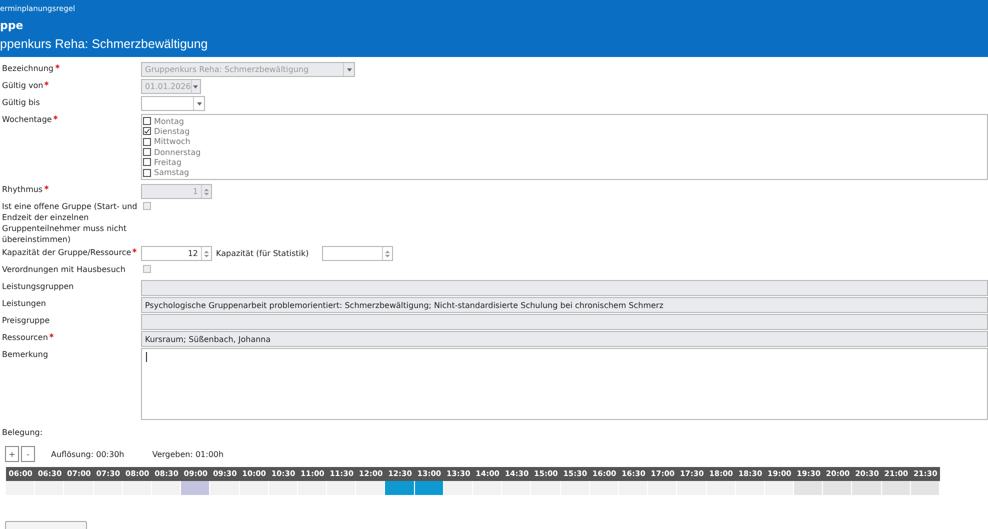 Image resolution: width=988 pixels, height=529 pixels. I want to click on weekday-label: Montag, so click(169, 121).